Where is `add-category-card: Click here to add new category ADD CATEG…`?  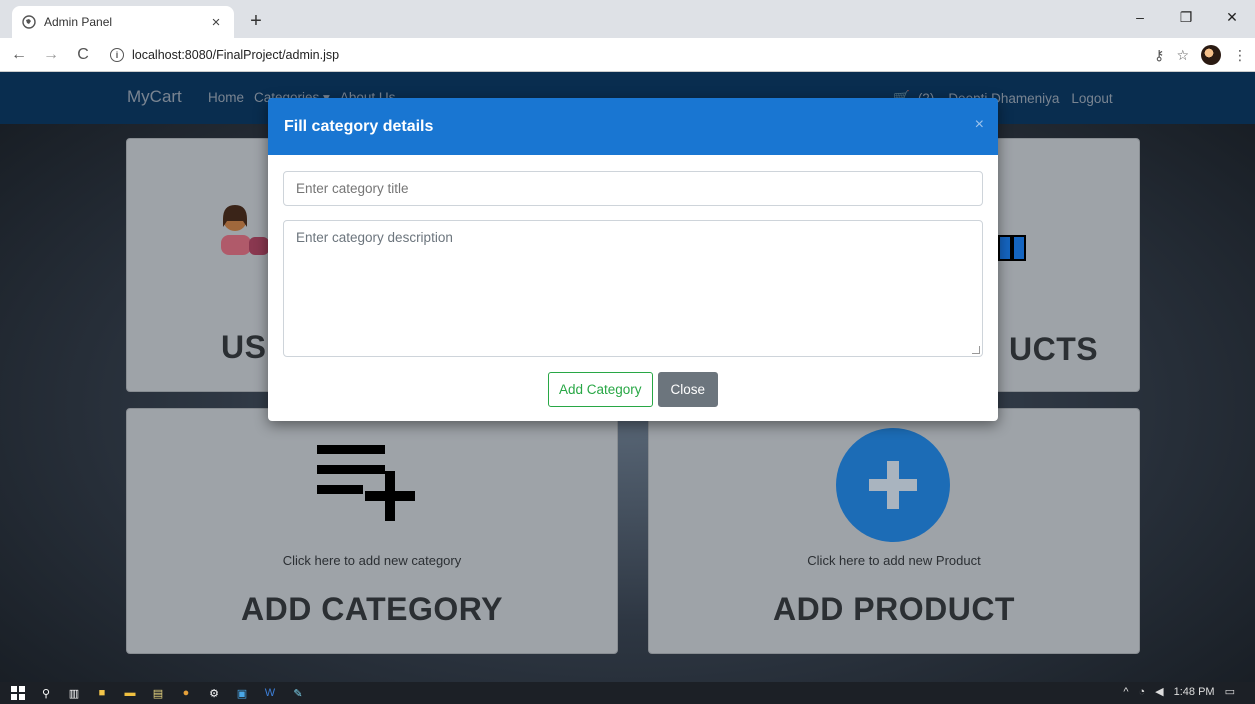 add-category-card: Click here to add new category ADD CATEG… is located at coordinates (372, 531).